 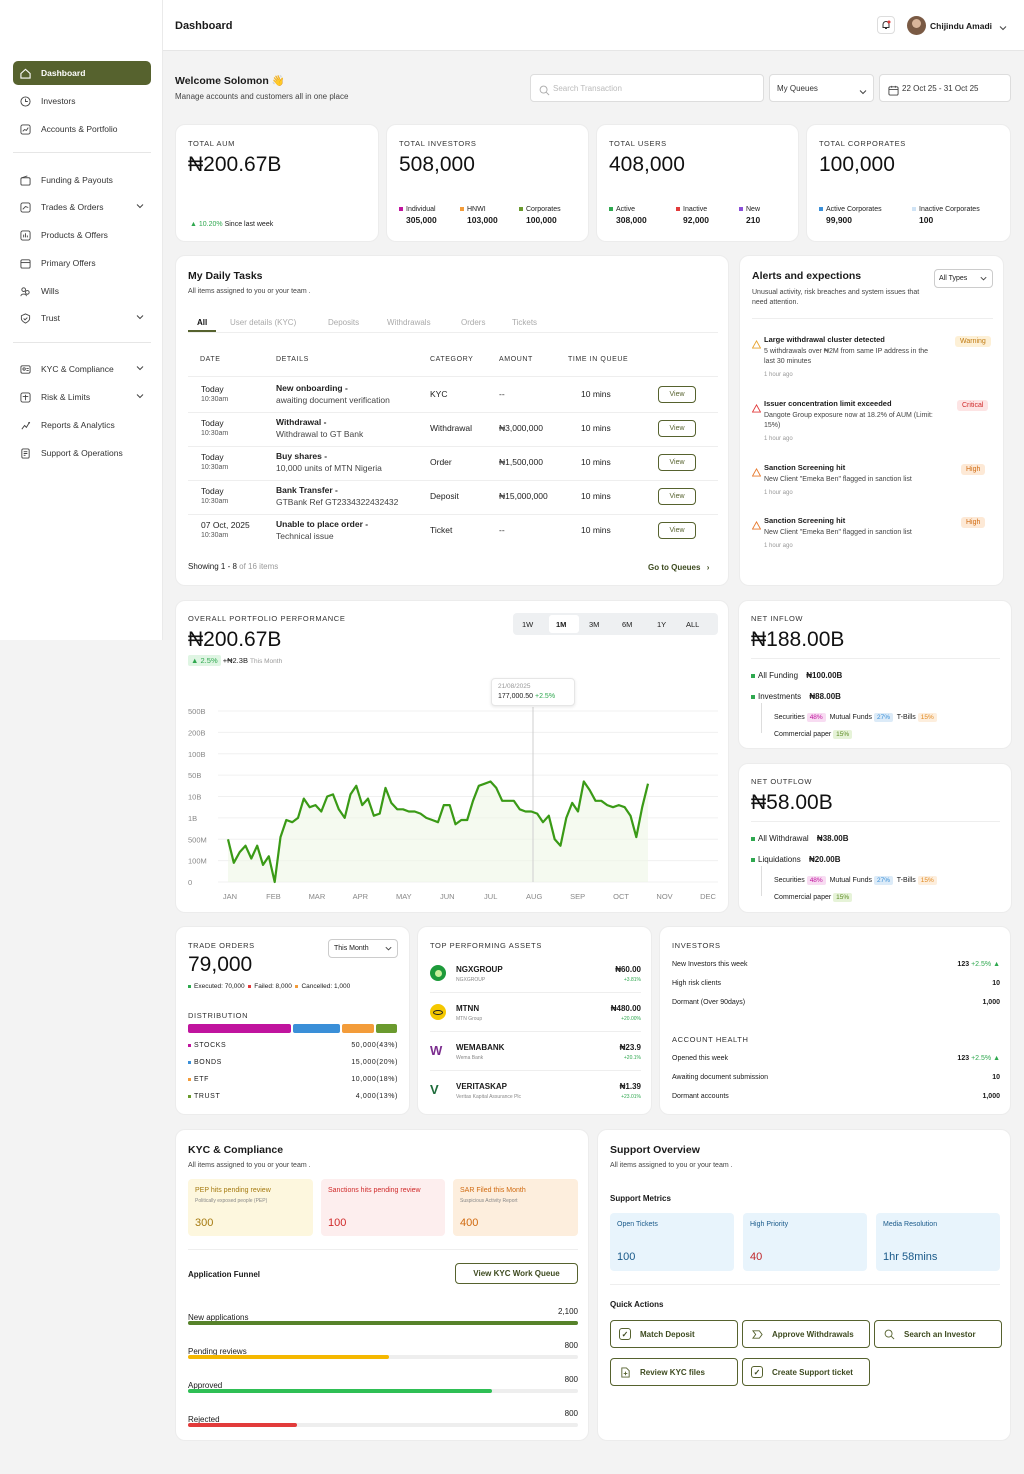 I want to click on y-tick-label: 100M, so click(x=197, y=861).